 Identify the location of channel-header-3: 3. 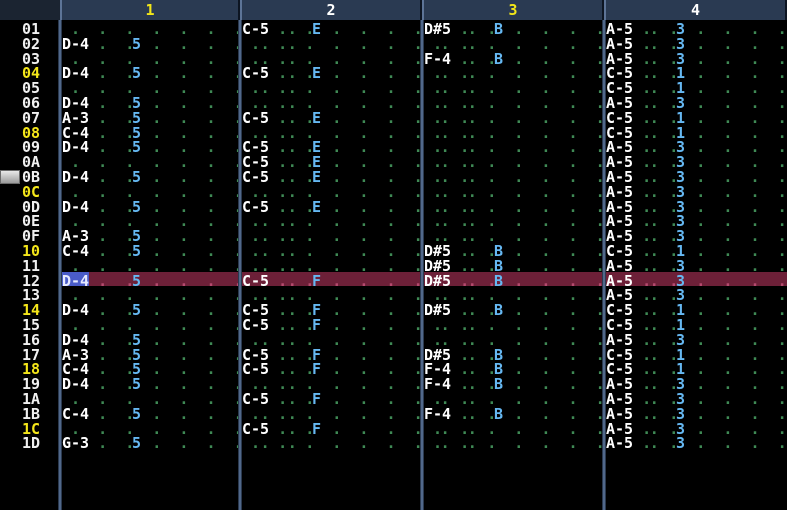
(513, 10).